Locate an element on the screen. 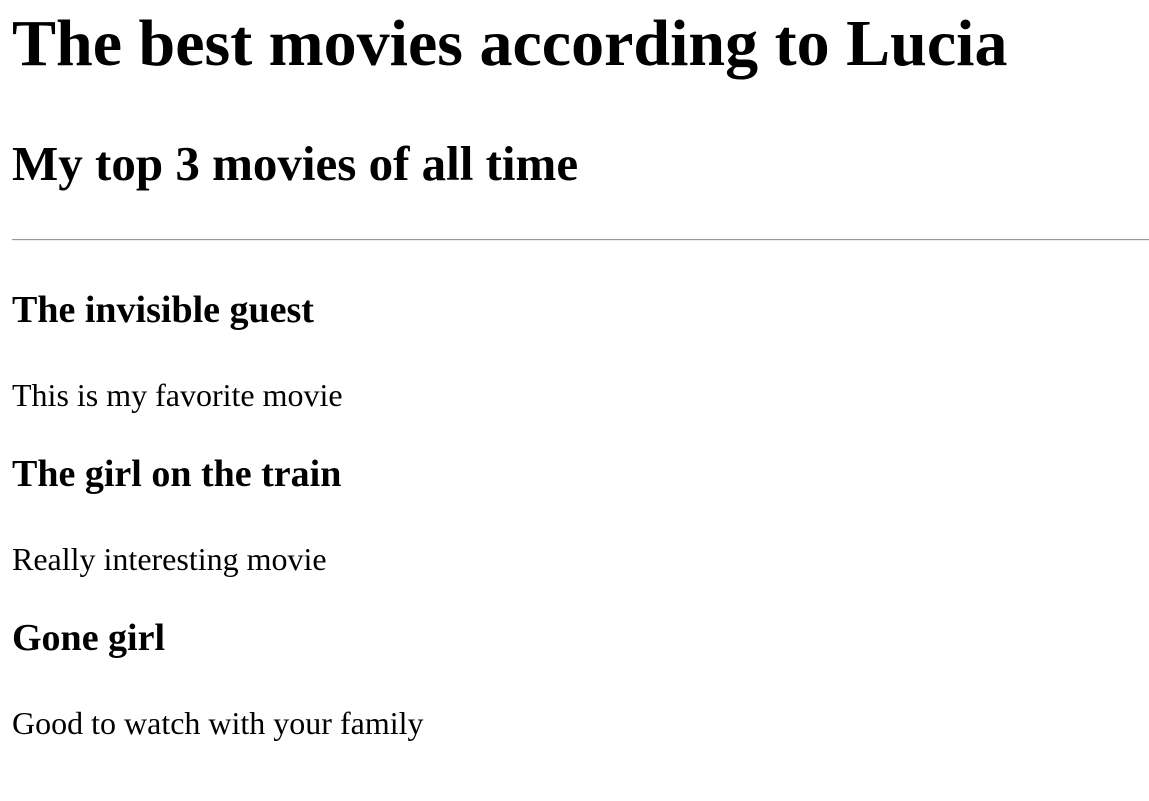 This screenshot has width=1149, height=801. page-title: The best movies according to Lucia is located at coordinates (510, 43).